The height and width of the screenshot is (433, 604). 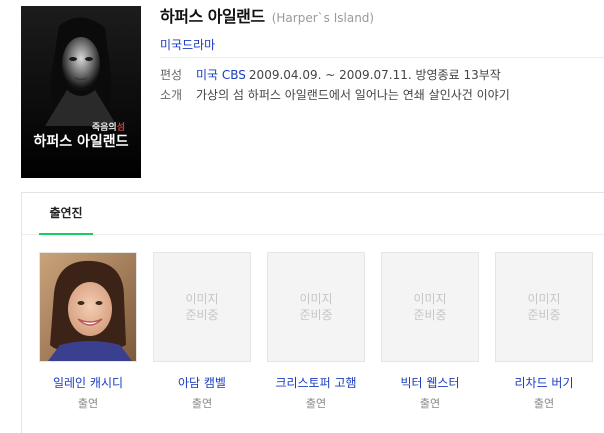 What do you see at coordinates (88, 382) in the screenshot?
I see `cast-name: 일레인 캐시디` at bounding box center [88, 382].